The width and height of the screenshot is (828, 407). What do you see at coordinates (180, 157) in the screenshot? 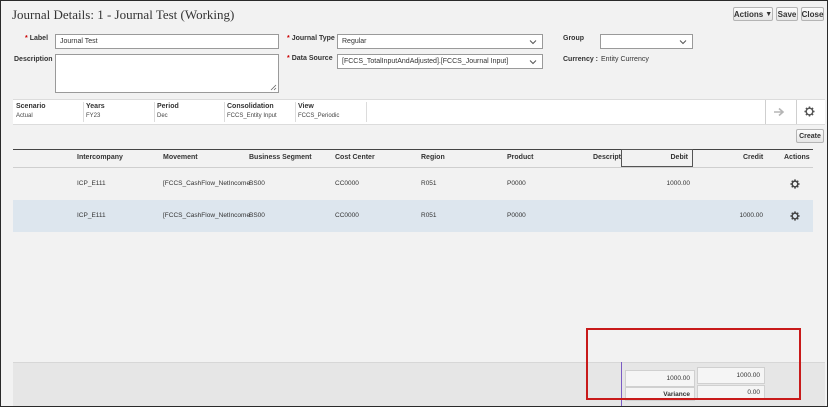
I see `column-header-movement: Movement` at bounding box center [180, 157].